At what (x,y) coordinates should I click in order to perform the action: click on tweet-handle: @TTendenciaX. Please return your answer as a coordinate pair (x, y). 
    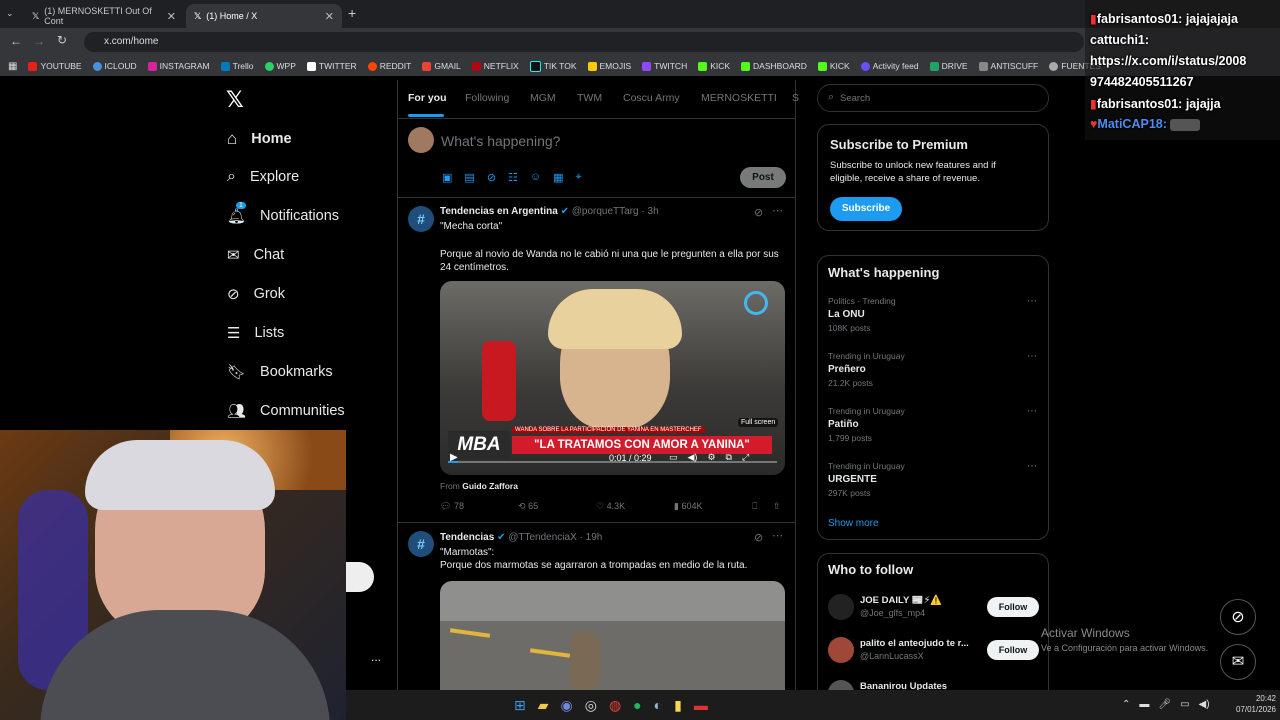
    Looking at the image, I should click on (542, 537).